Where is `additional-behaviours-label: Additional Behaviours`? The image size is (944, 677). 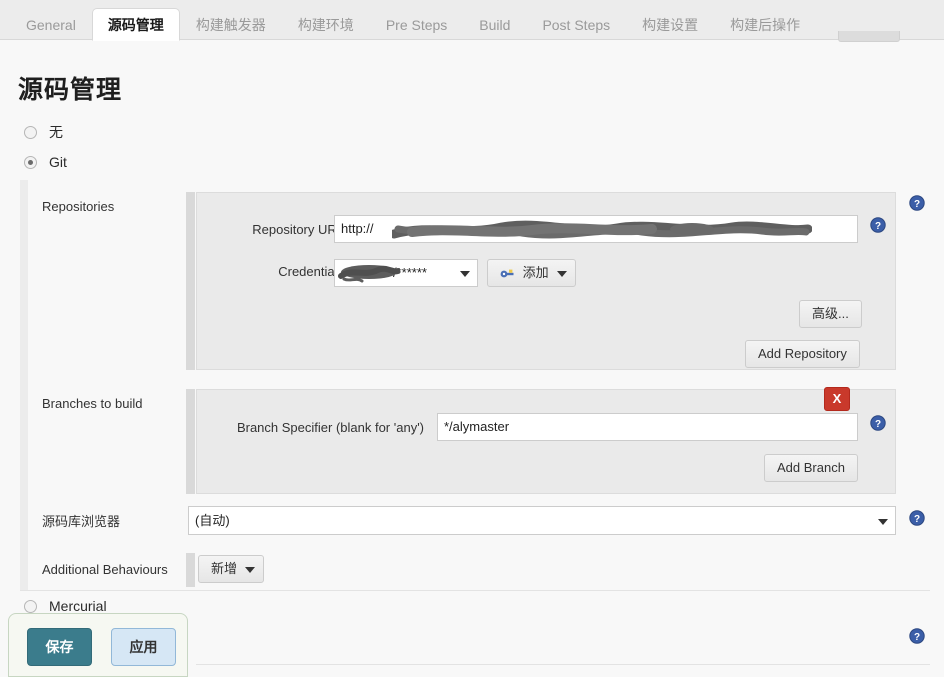 additional-behaviours-label: Additional Behaviours is located at coordinates (105, 569).